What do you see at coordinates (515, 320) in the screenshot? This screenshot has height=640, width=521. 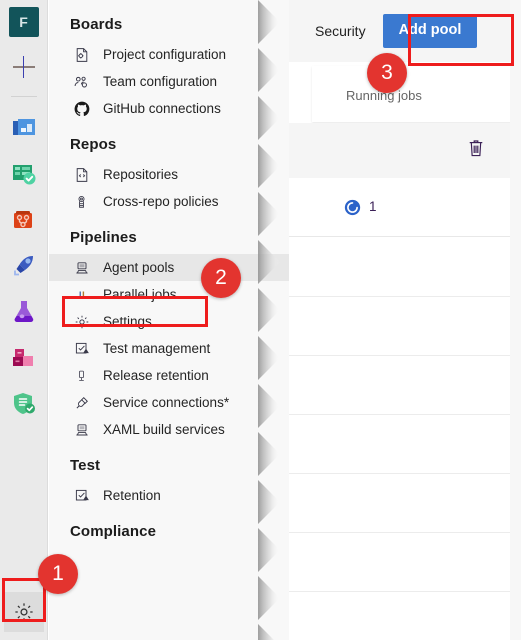 I see `vertical-scrollbar` at bounding box center [515, 320].